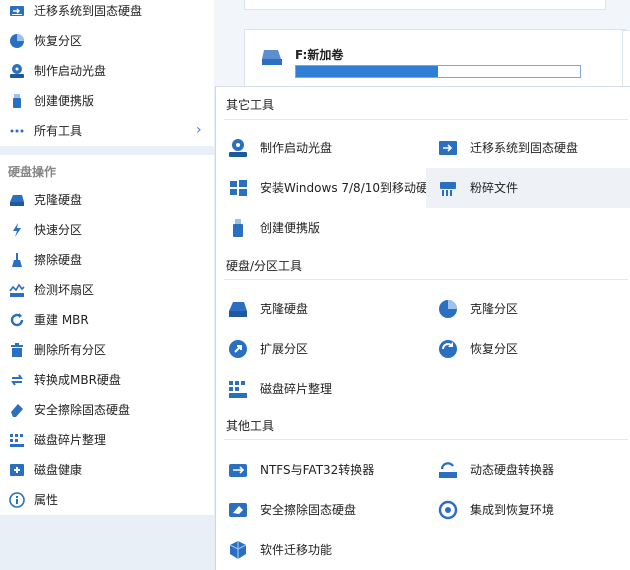  I want to click on sidebar-item-label: 擦除硬盘, so click(58, 260).